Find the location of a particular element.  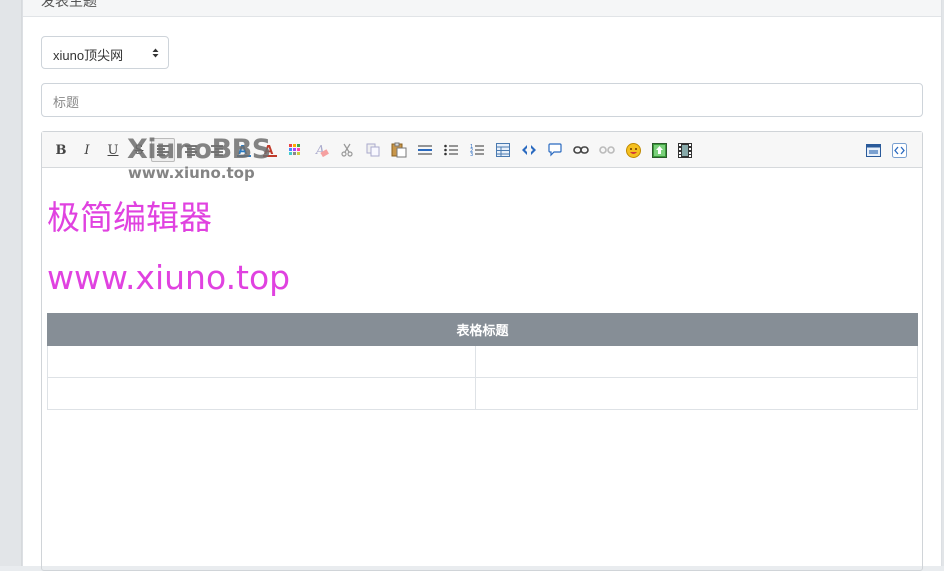

insert-image-button is located at coordinates (659, 150).